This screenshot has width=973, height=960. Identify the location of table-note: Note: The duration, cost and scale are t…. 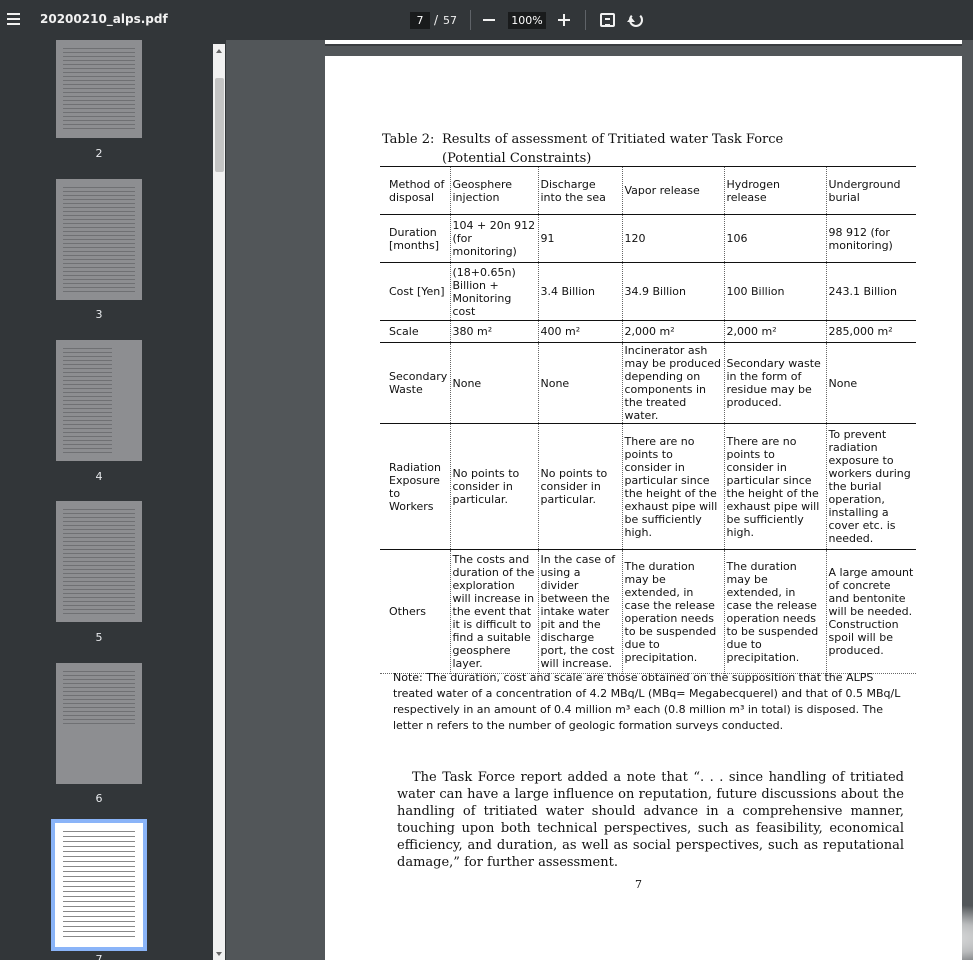
(647, 701).